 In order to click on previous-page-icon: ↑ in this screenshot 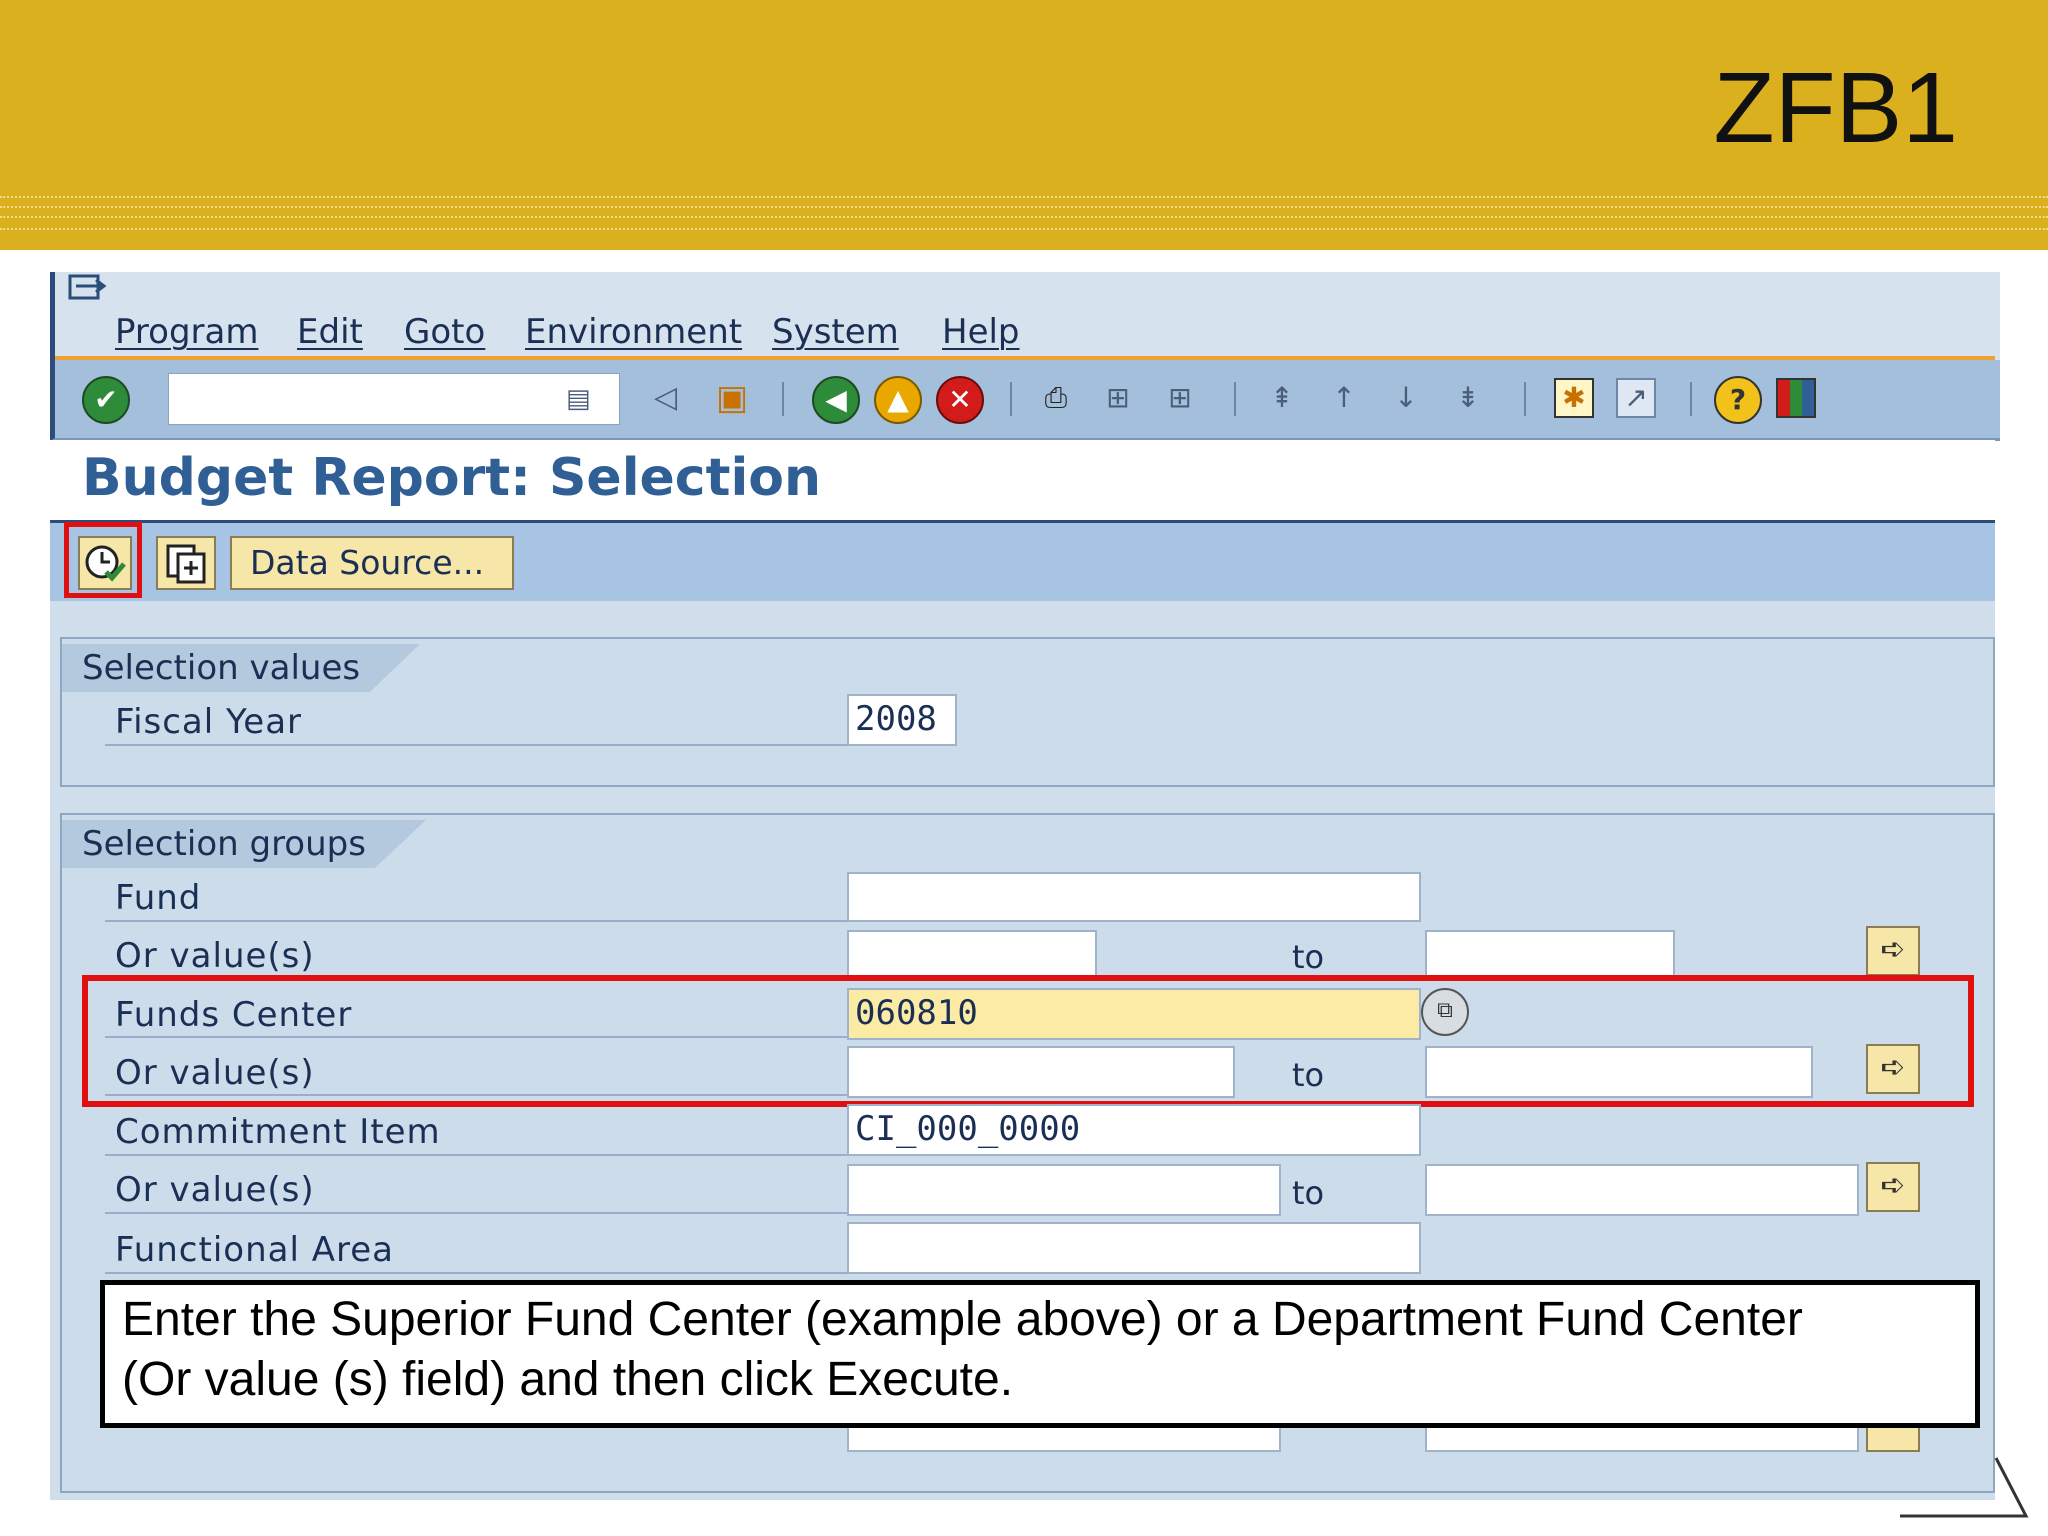, I will do `click(1344, 398)`.